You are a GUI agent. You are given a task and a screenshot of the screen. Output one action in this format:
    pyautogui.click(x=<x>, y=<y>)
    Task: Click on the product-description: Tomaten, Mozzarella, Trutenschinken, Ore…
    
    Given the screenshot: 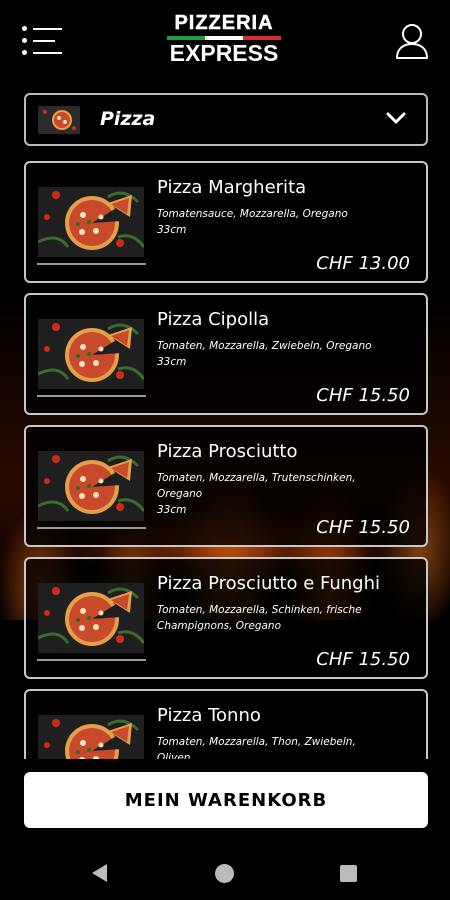 What is the action you would take?
    pyautogui.click(x=272, y=494)
    